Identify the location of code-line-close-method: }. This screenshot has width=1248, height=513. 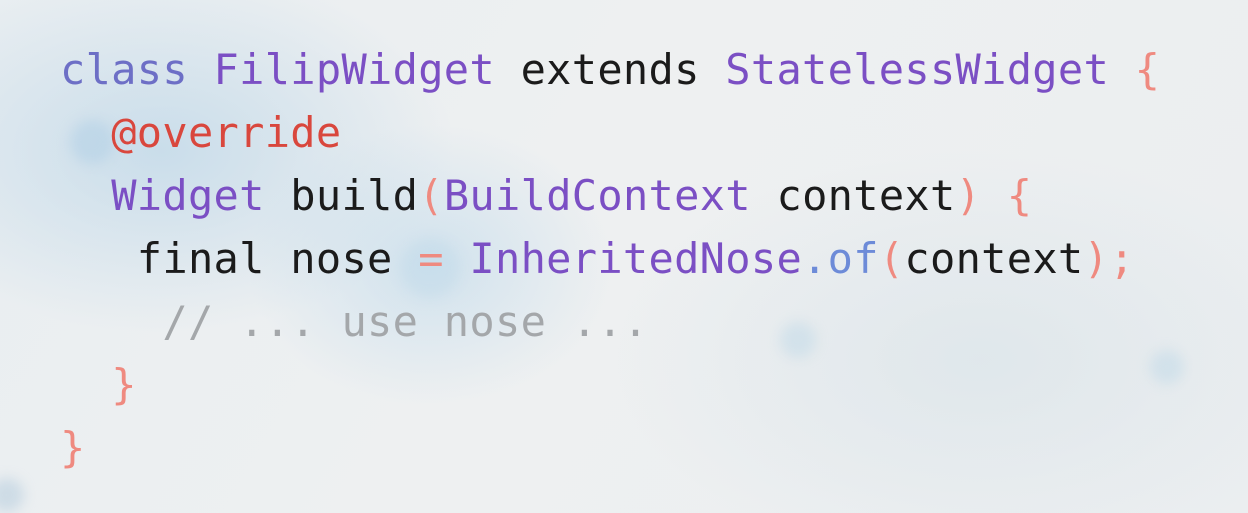
(610, 384).